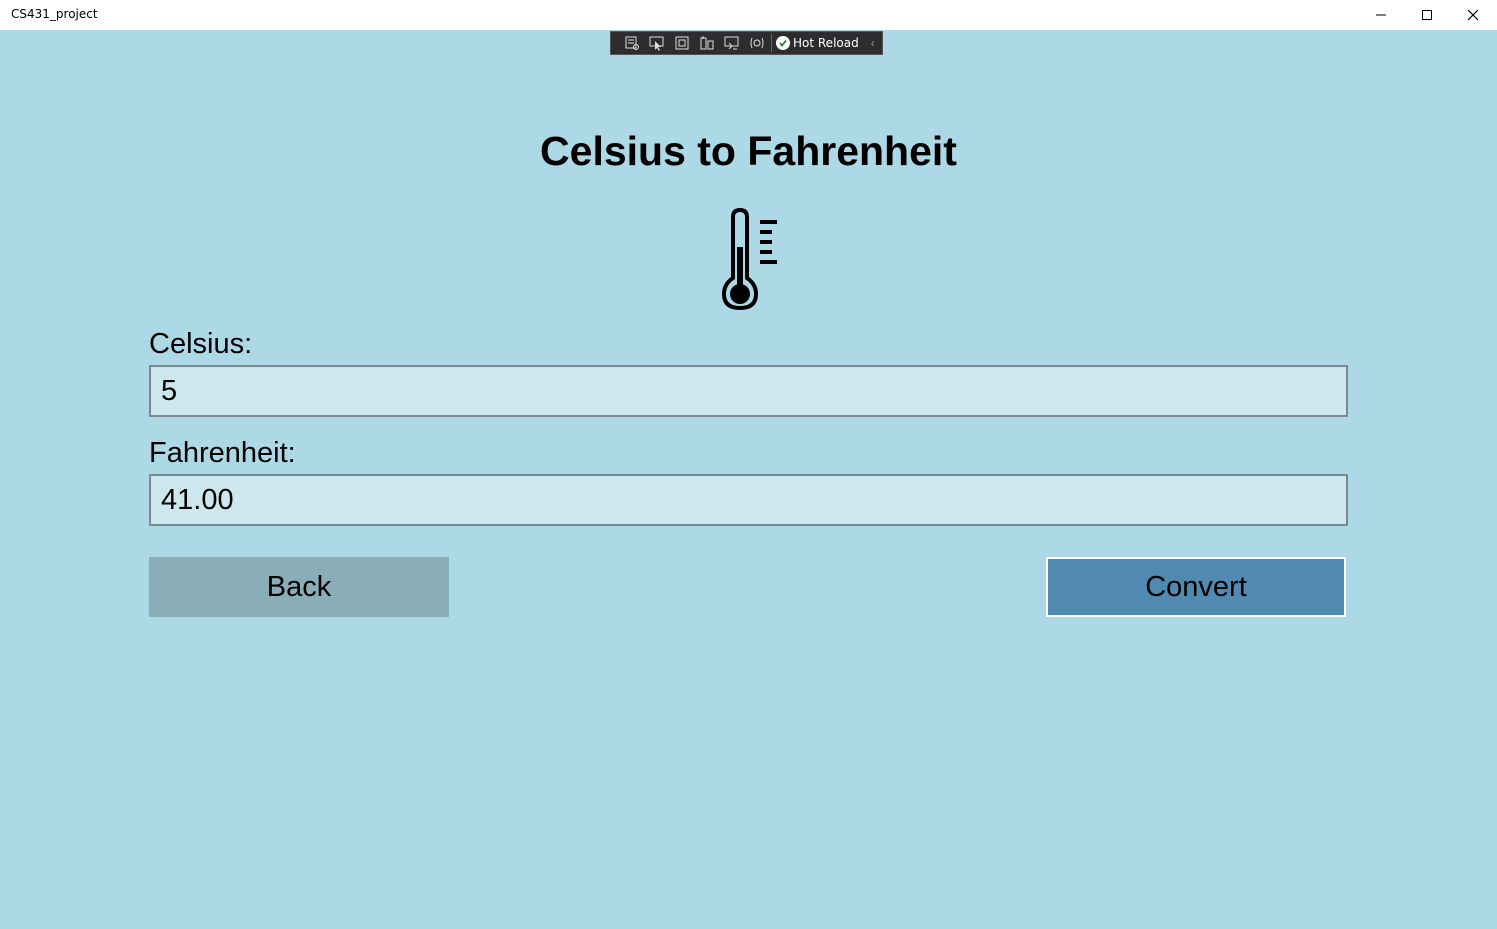  I want to click on maximize-button, so click(1427, 15).